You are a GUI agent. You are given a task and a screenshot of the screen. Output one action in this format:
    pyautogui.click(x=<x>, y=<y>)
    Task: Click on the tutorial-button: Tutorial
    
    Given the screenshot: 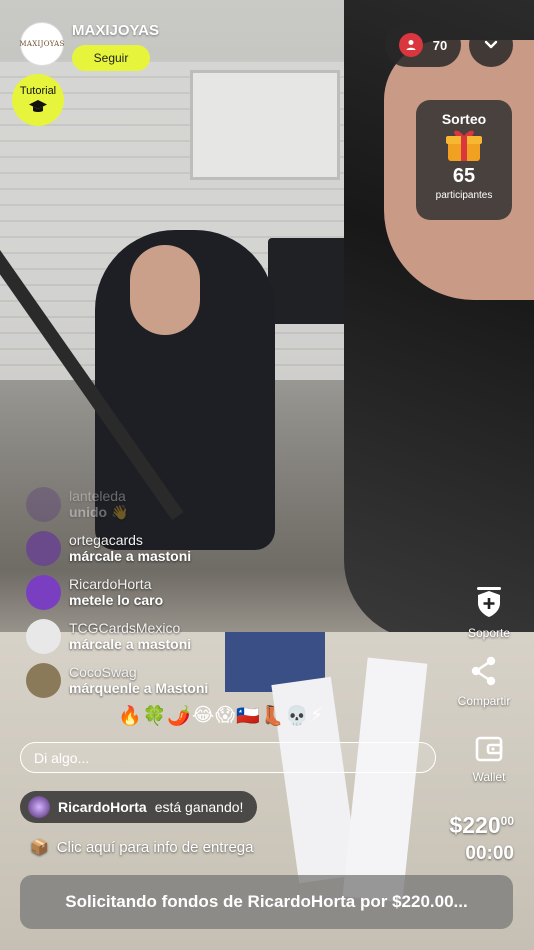 What is the action you would take?
    pyautogui.click(x=38, y=100)
    